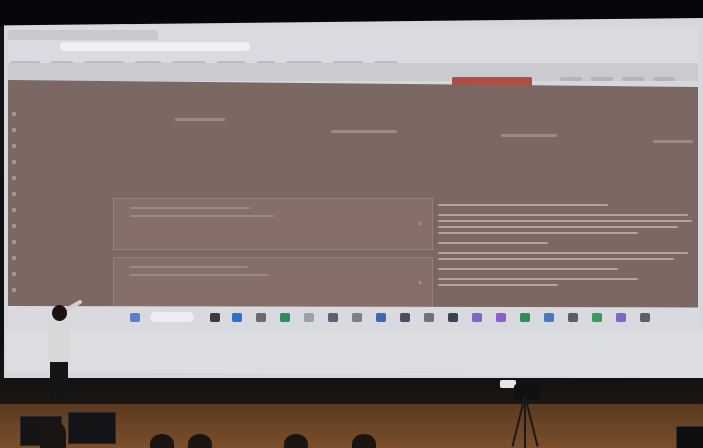 The image size is (703, 448). Describe the element at coordinates (354, 354) in the screenshot. I see `projection-screen-lower` at that location.